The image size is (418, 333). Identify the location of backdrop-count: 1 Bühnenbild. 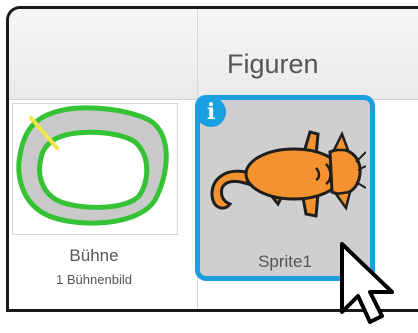
(94, 279).